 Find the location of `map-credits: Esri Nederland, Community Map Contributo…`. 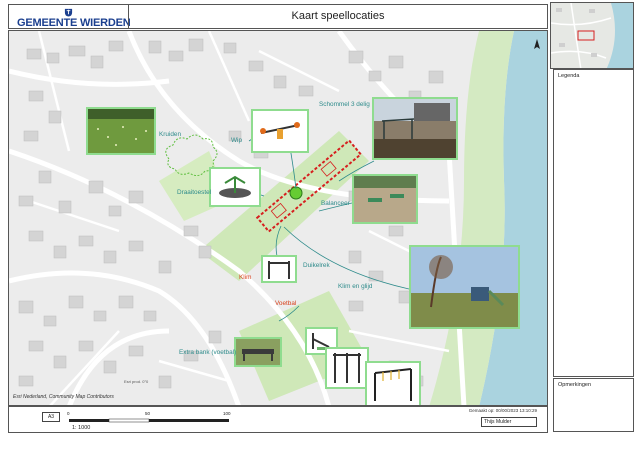

map-credits: Esri Nederland, Community Map Contributo… is located at coordinates (63, 397).